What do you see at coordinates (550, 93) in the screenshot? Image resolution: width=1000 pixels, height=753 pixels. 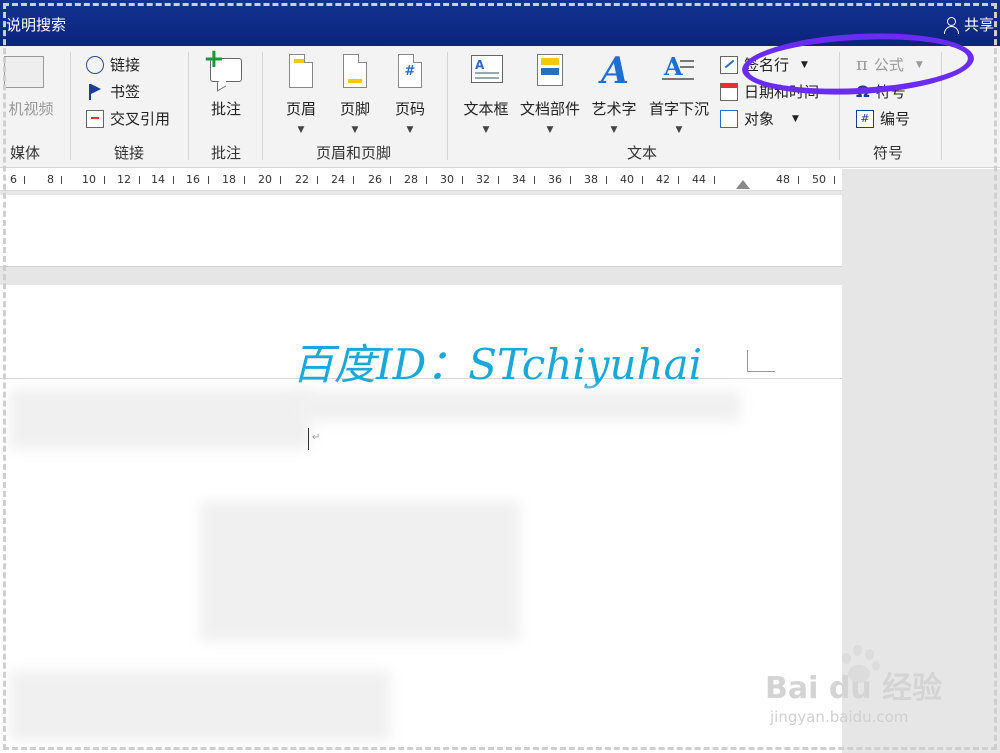 I see `quick-parts-button: 文档部件 ▼` at bounding box center [550, 93].